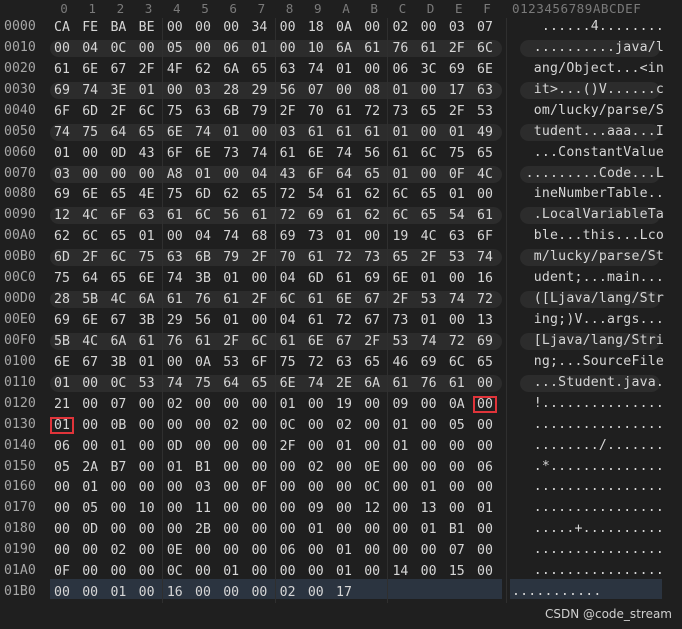  Describe the element at coordinates (316, 27) in the screenshot. I see `hex-byte: 18` at that location.